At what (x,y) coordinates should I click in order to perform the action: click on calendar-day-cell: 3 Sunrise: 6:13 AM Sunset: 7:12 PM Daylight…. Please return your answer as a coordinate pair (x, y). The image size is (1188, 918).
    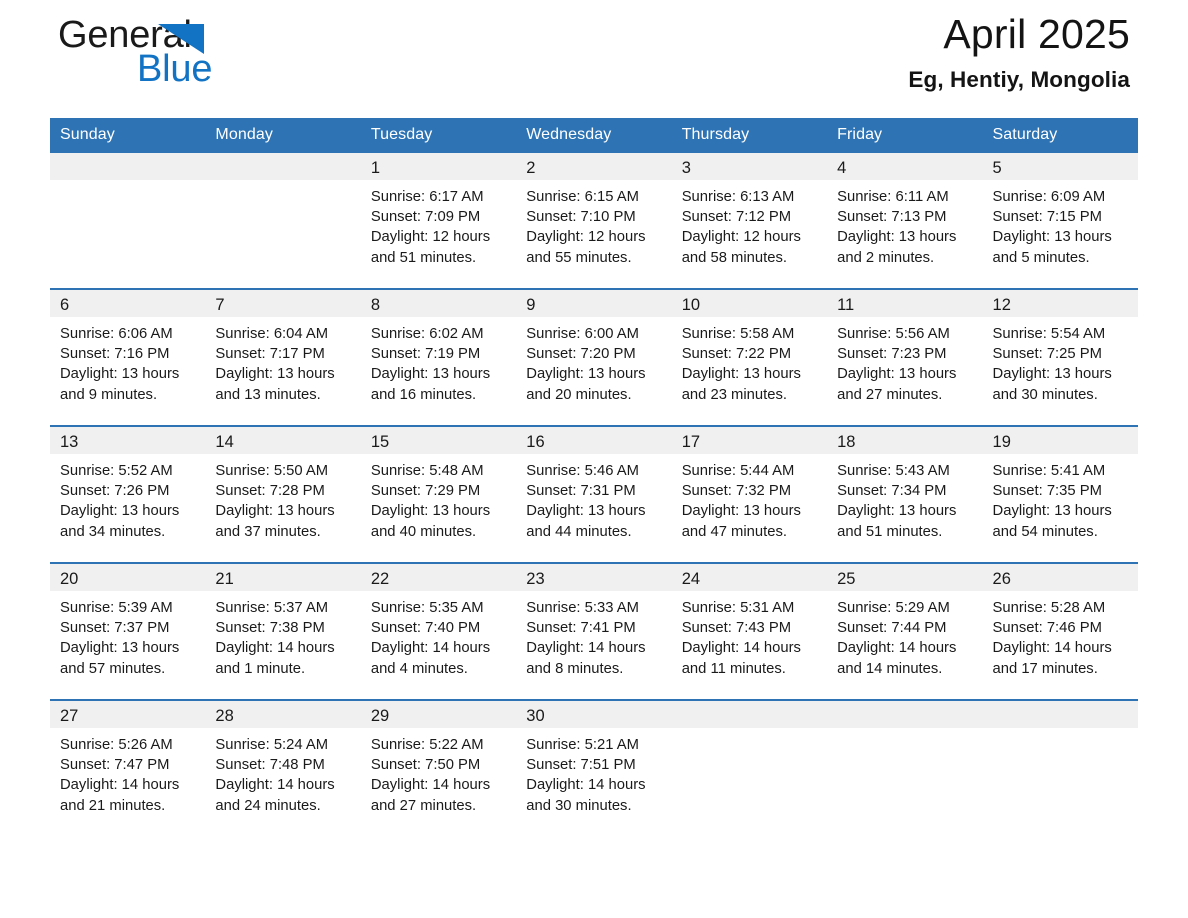
    Looking at the image, I should click on (749, 221).